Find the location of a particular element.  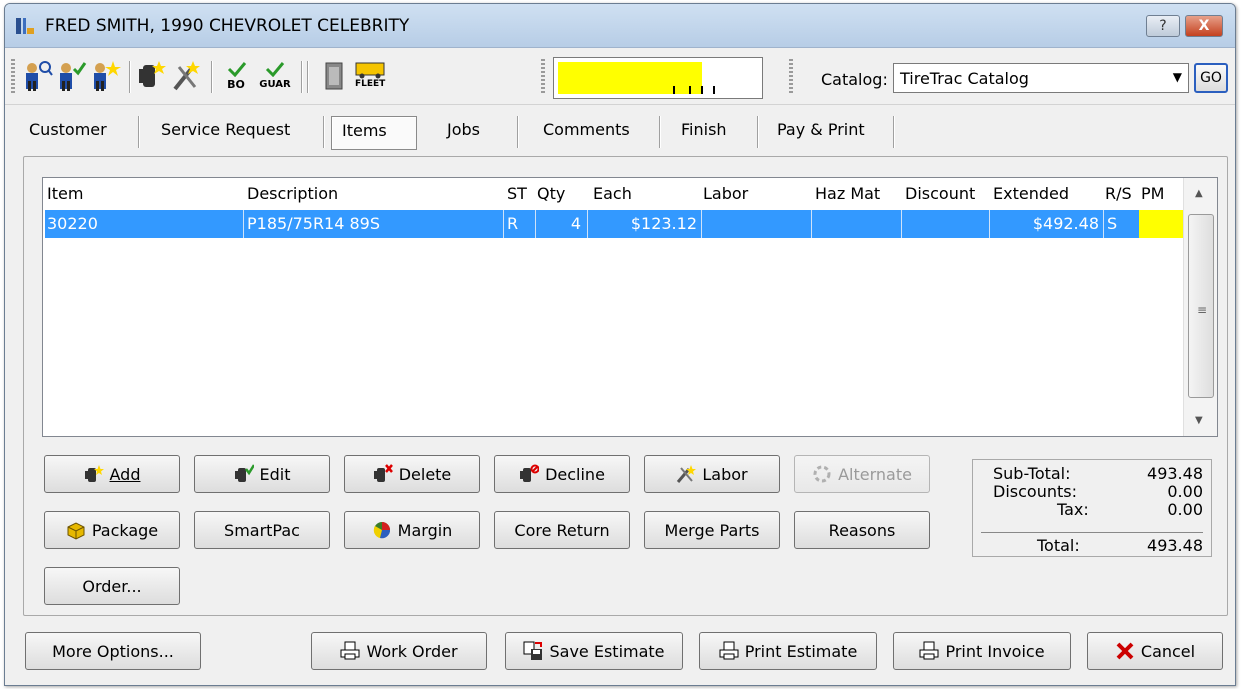

work-order-button: Work Order is located at coordinates (399, 651).